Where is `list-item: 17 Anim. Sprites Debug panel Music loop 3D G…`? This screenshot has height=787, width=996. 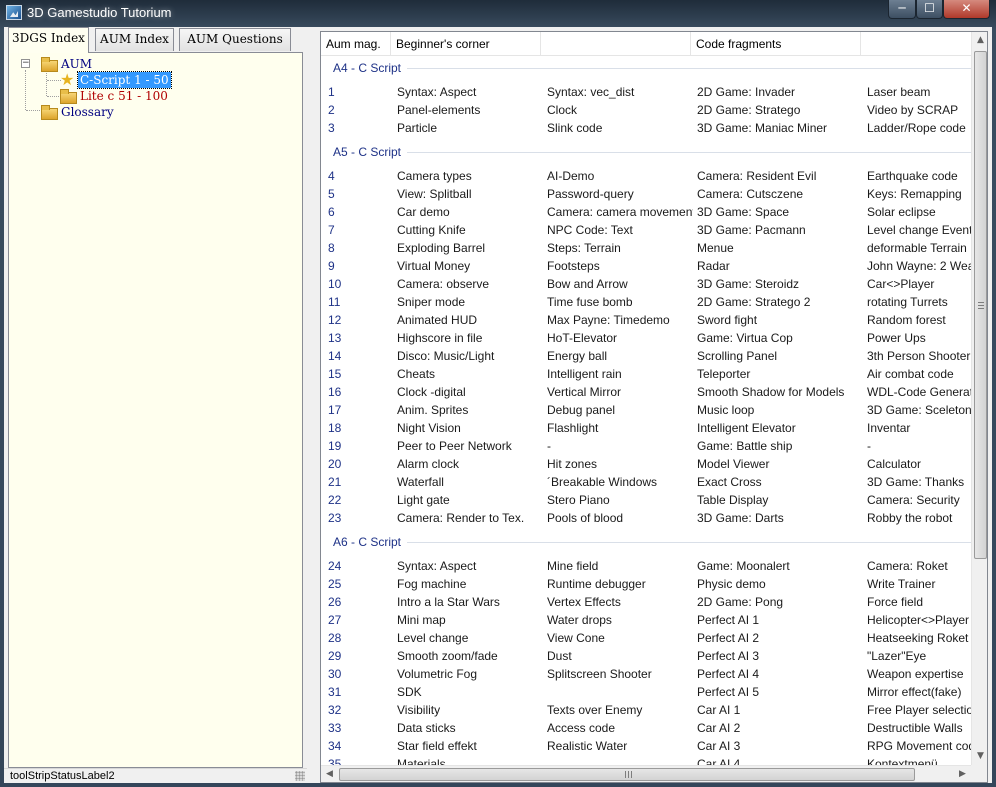 list-item: 17 Anim. Sprites Debug panel Music loop 3D G… is located at coordinates (646, 410).